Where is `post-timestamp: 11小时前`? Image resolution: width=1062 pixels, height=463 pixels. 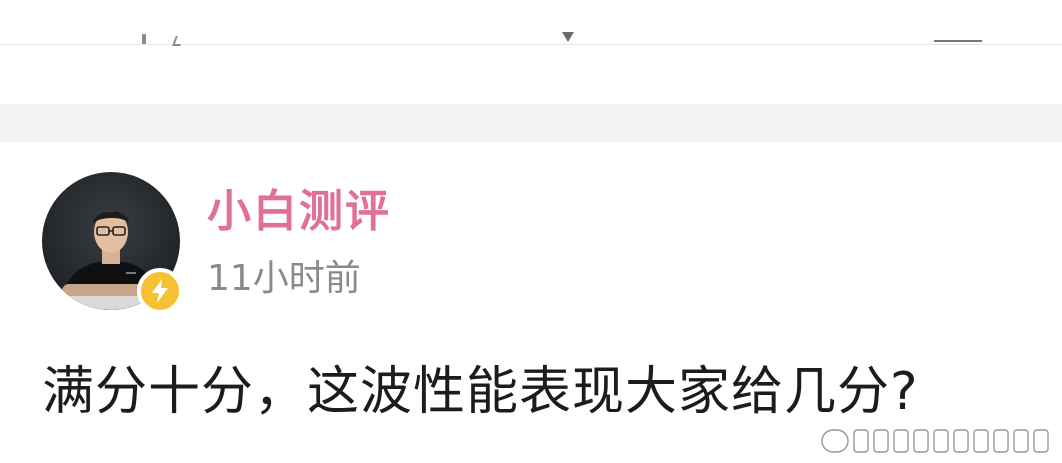 post-timestamp: 11小时前 is located at coordinates (284, 278).